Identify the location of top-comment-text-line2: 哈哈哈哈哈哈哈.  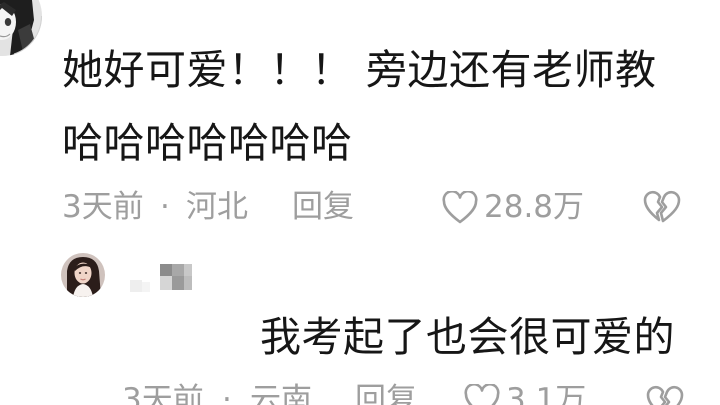
(207, 143).